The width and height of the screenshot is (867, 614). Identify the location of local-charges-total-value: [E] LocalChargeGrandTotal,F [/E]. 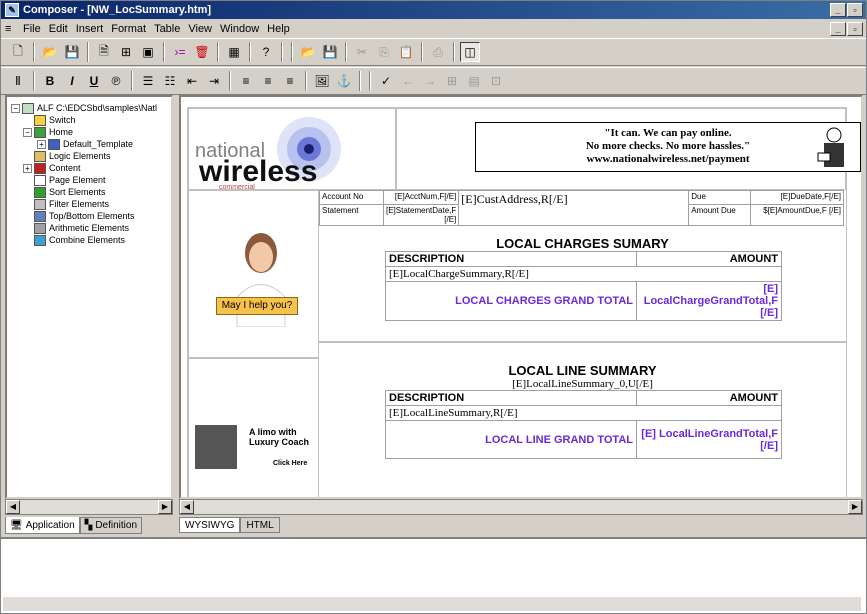
(709, 301).